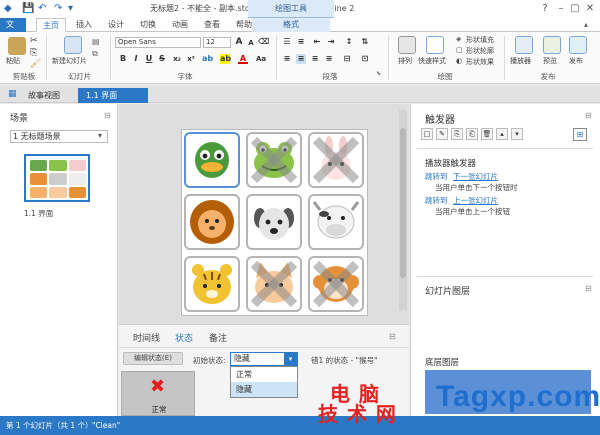 This screenshot has height=435, width=600. What do you see at coordinates (480, 51) in the screenshot?
I see `shape-outline-button: 形状轮廓` at bounding box center [480, 51].